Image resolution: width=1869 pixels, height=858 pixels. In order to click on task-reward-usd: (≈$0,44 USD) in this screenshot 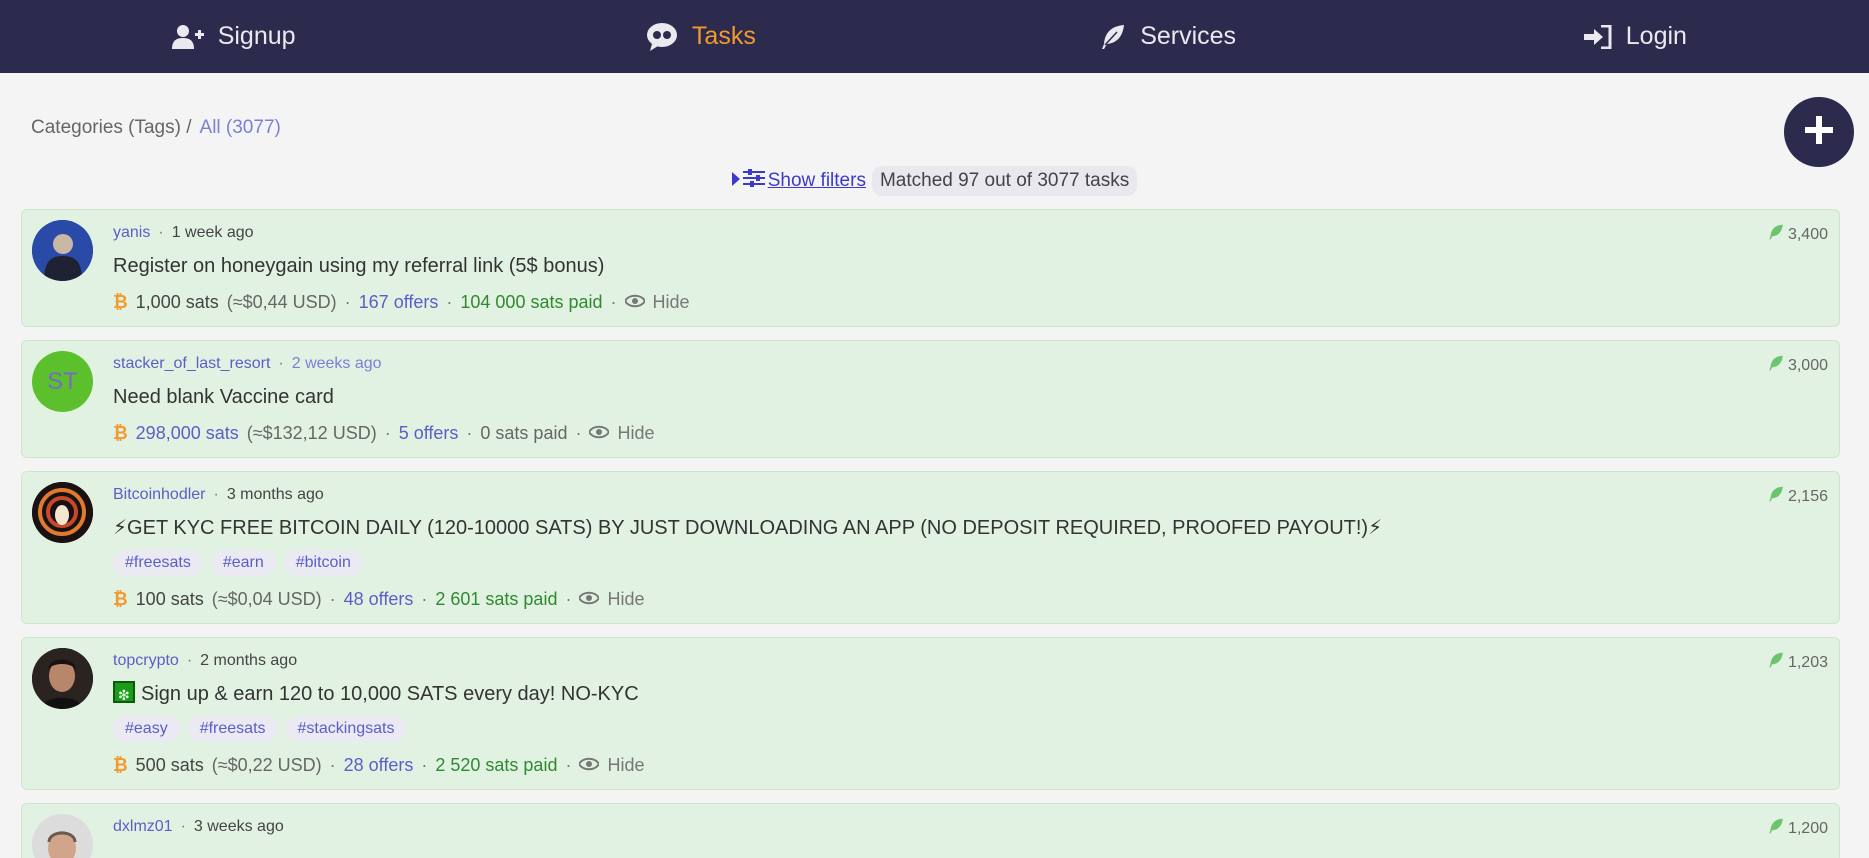, I will do `click(281, 301)`.